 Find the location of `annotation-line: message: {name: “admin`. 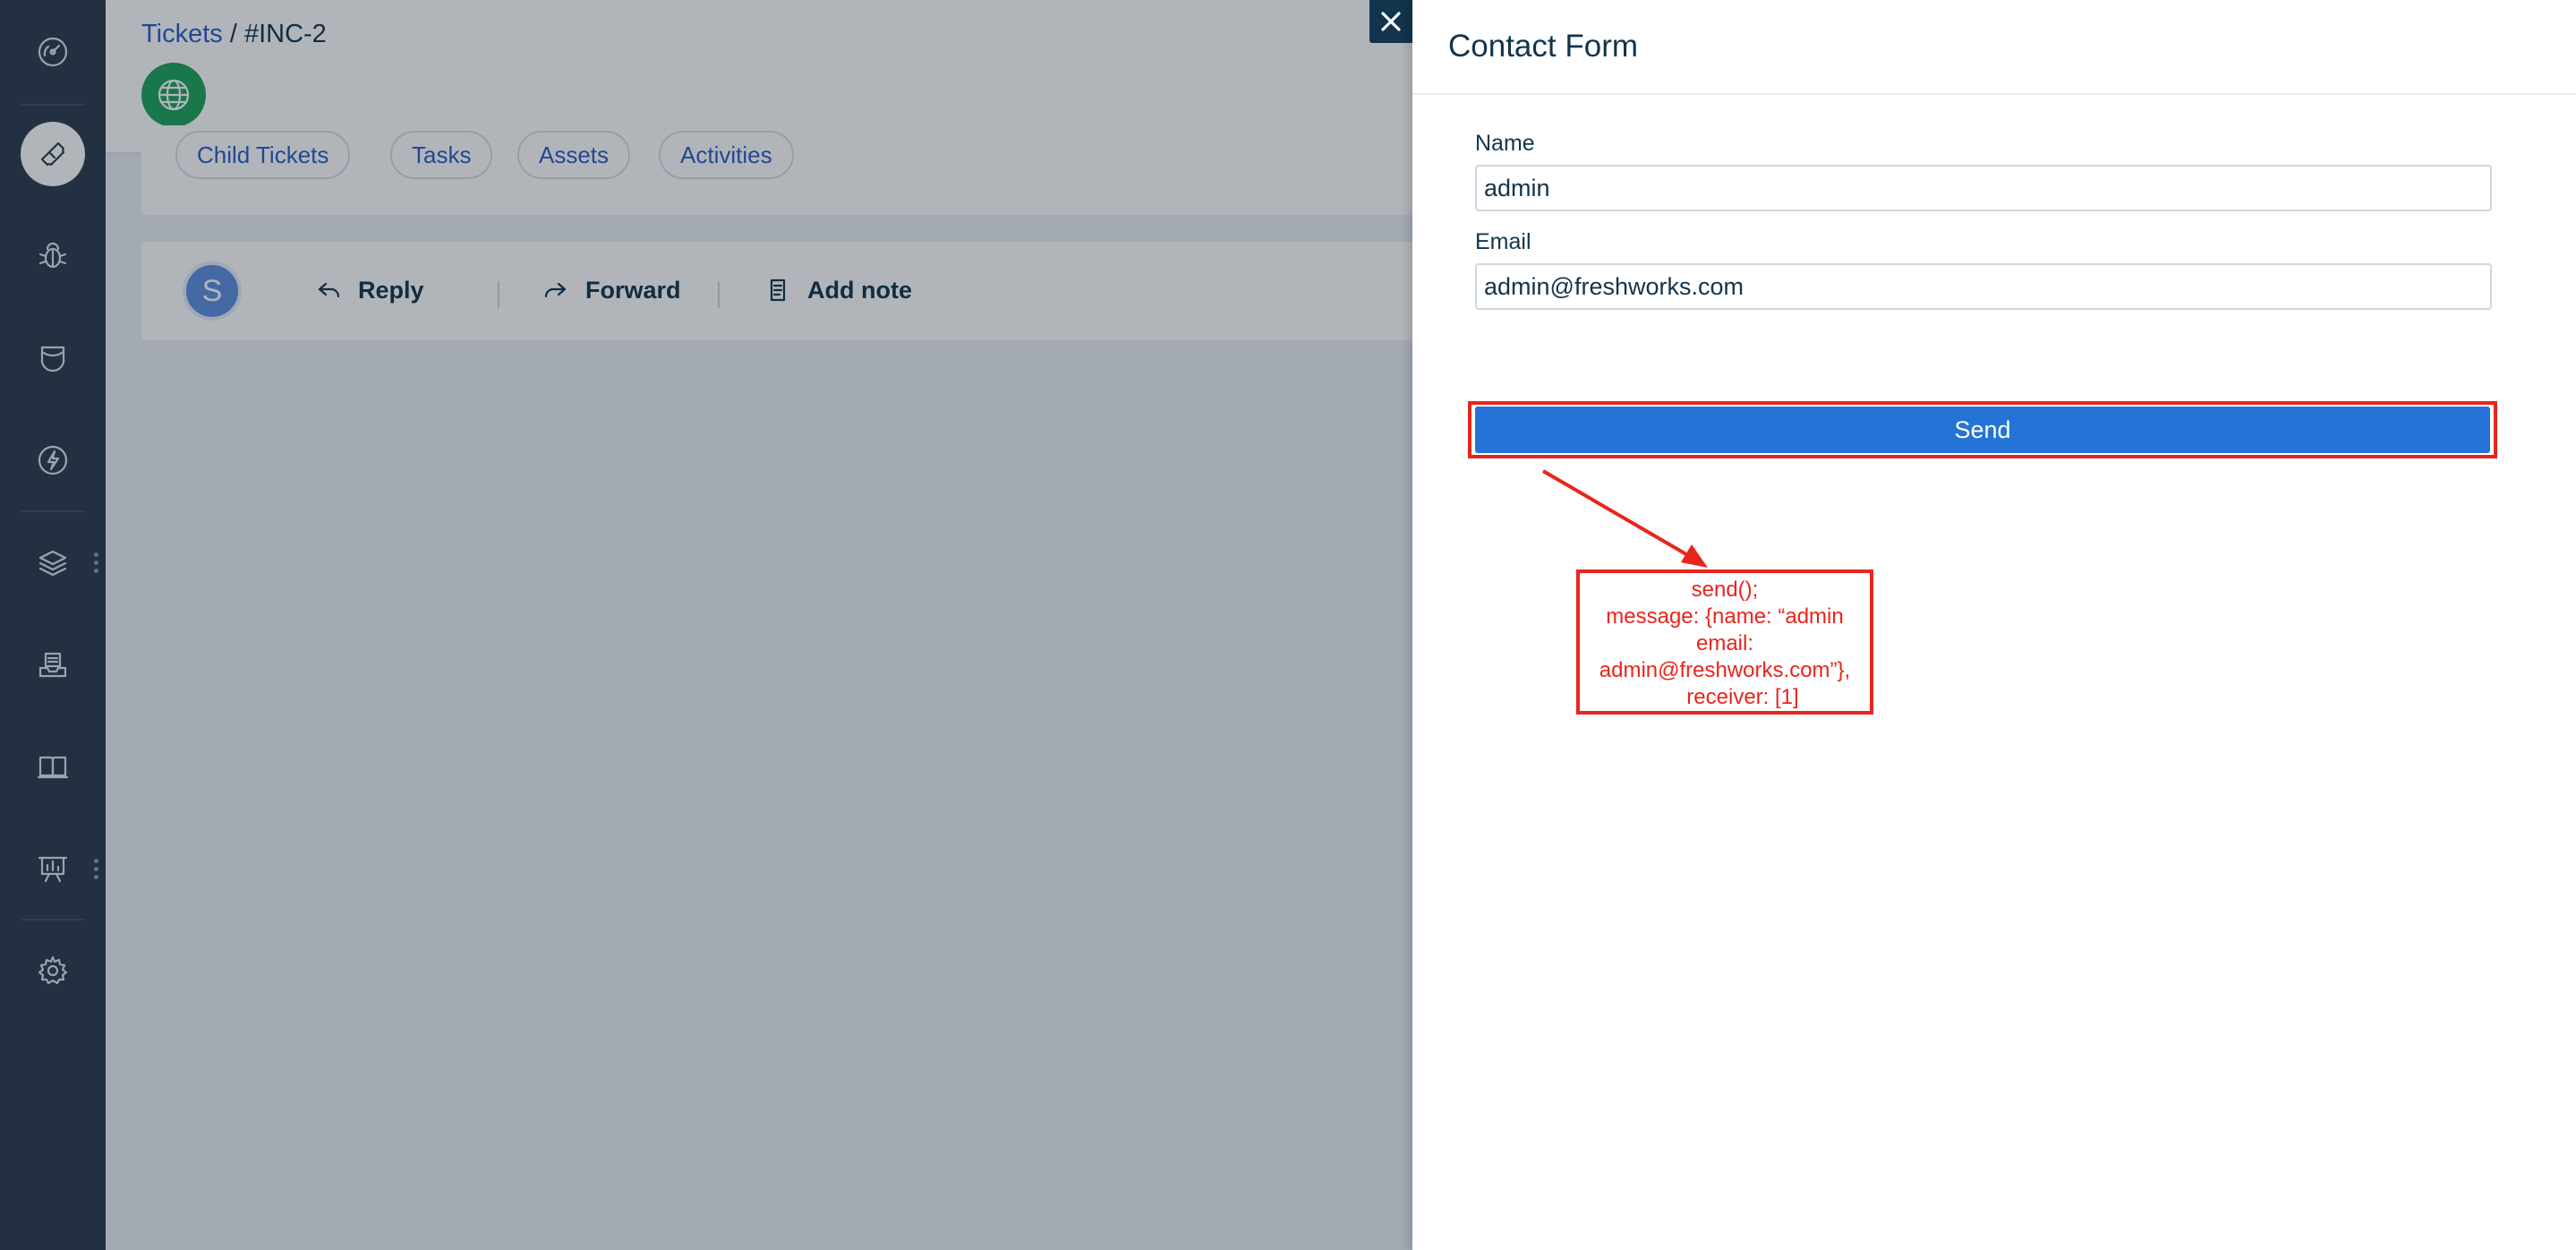

annotation-line: message: {name: “admin is located at coordinates (1725, 616).